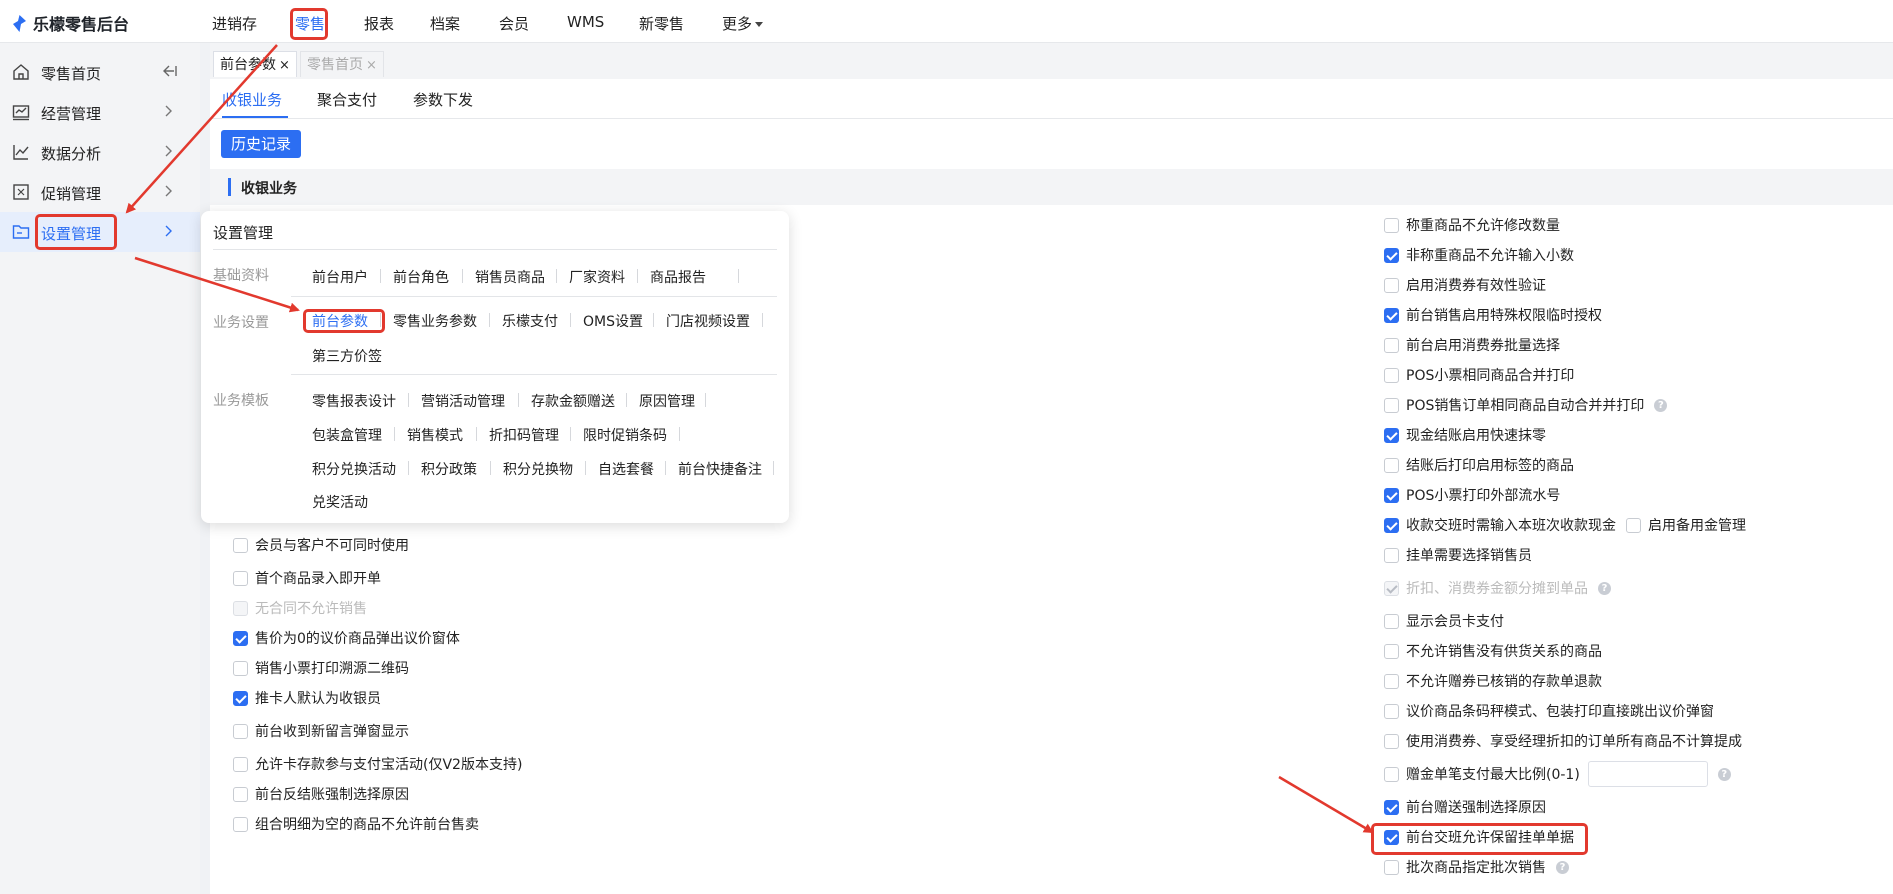 The width and height of the screenshot is (1893, 894). Describe the element at coordinates (1493, 651) in the screenshot. I see `option-row: 不允许销售没有供货关系的商品` at that location.